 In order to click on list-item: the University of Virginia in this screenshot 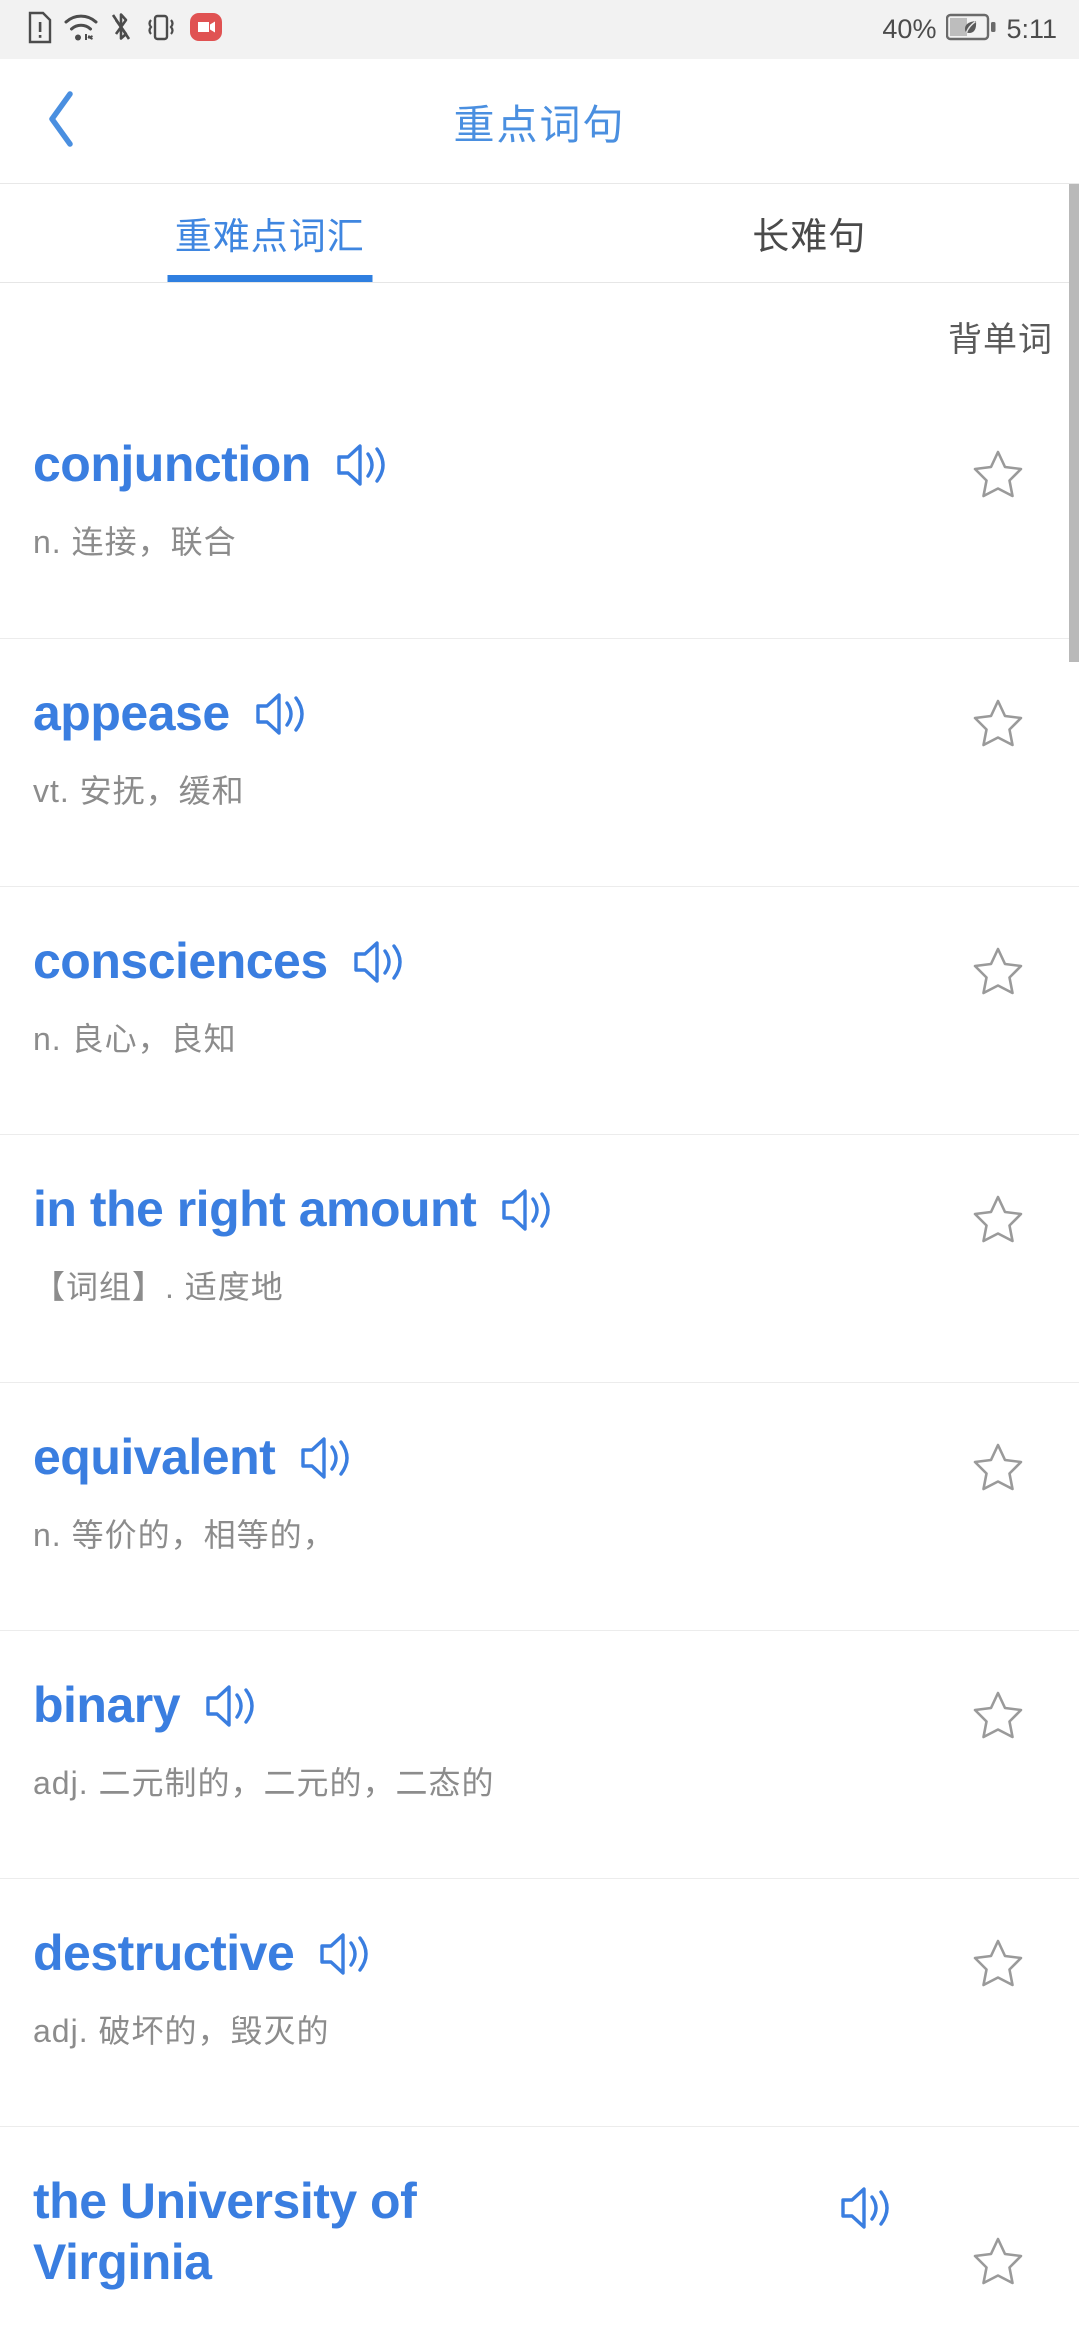, I will do `click(539, 2232)`.